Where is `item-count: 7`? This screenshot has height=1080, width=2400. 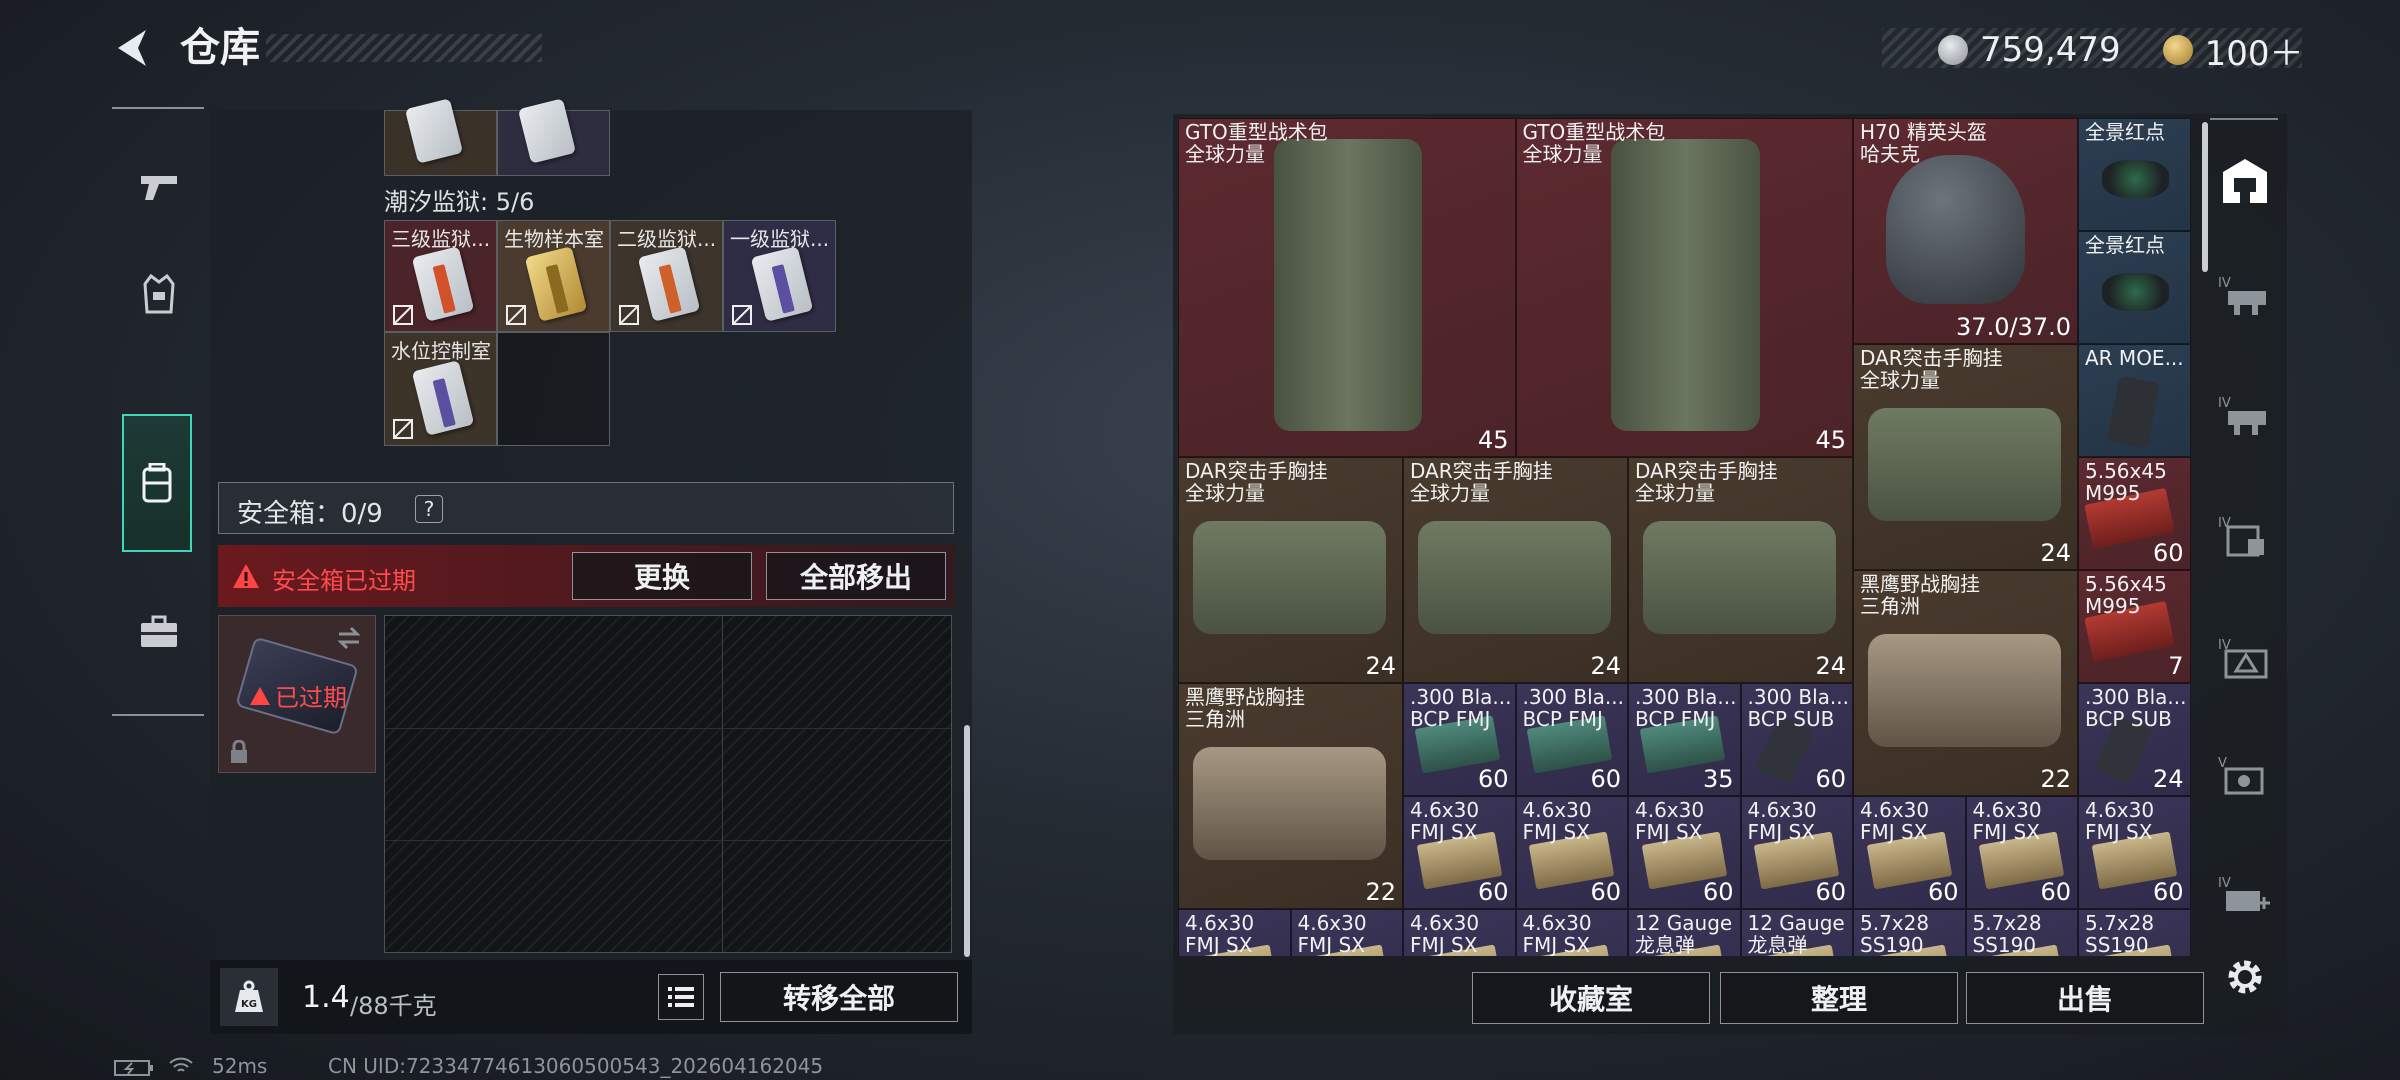 item-count: 7 is located at coordinates (2176, 666).